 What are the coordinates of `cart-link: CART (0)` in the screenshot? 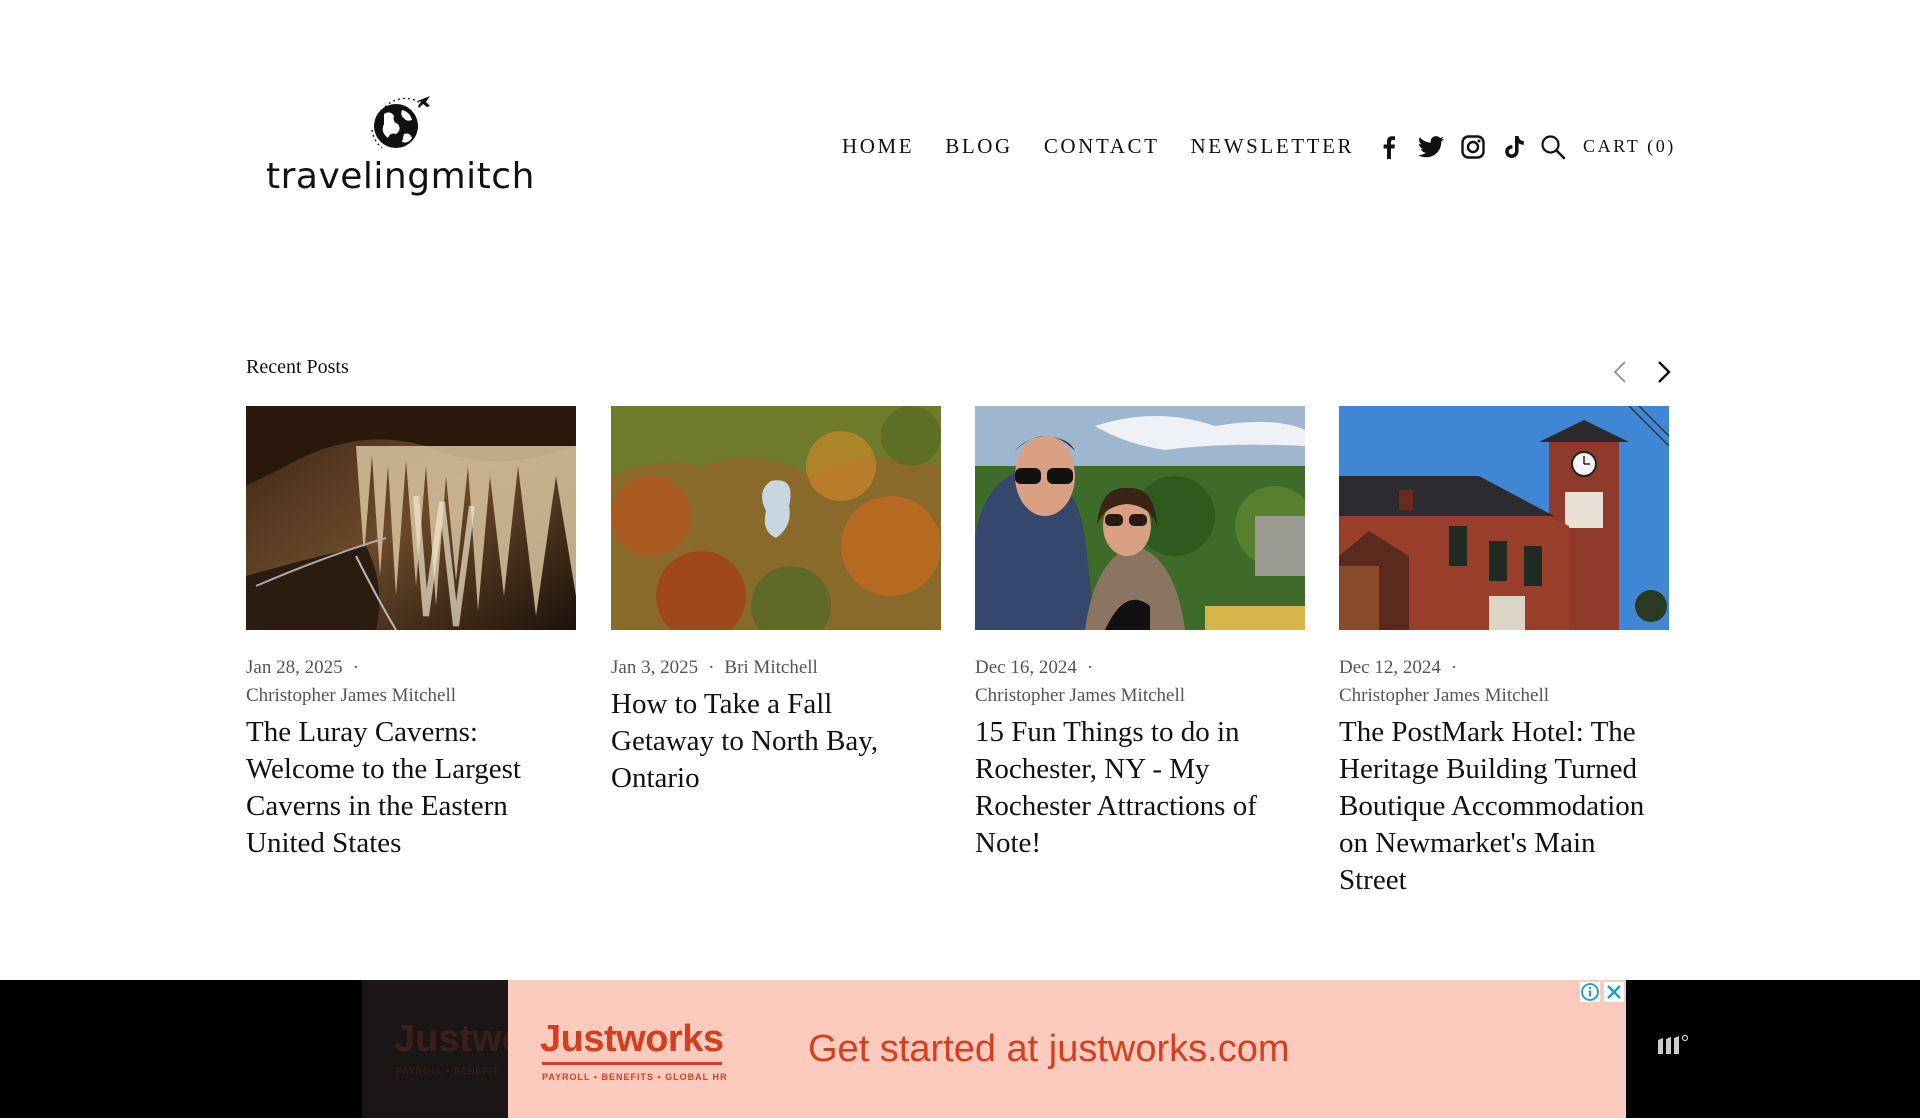 It's located at (1629, 146).